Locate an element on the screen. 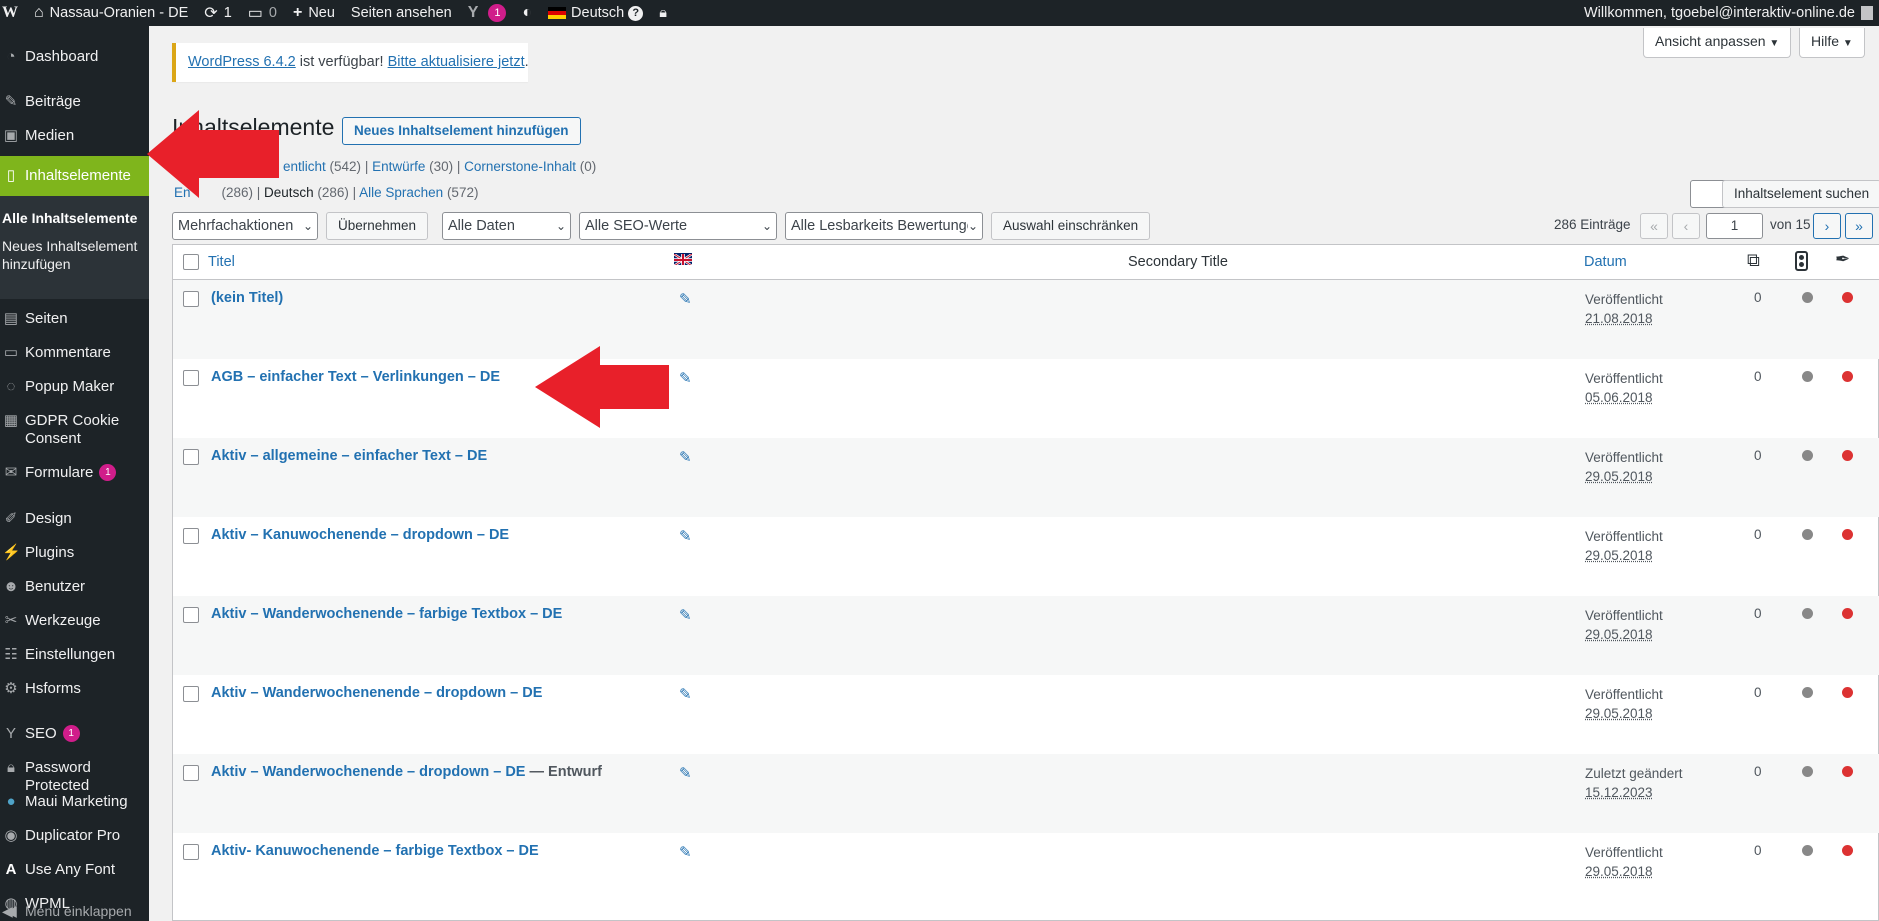  yoast-menu: Y1 is located at coordinates (487, 13).